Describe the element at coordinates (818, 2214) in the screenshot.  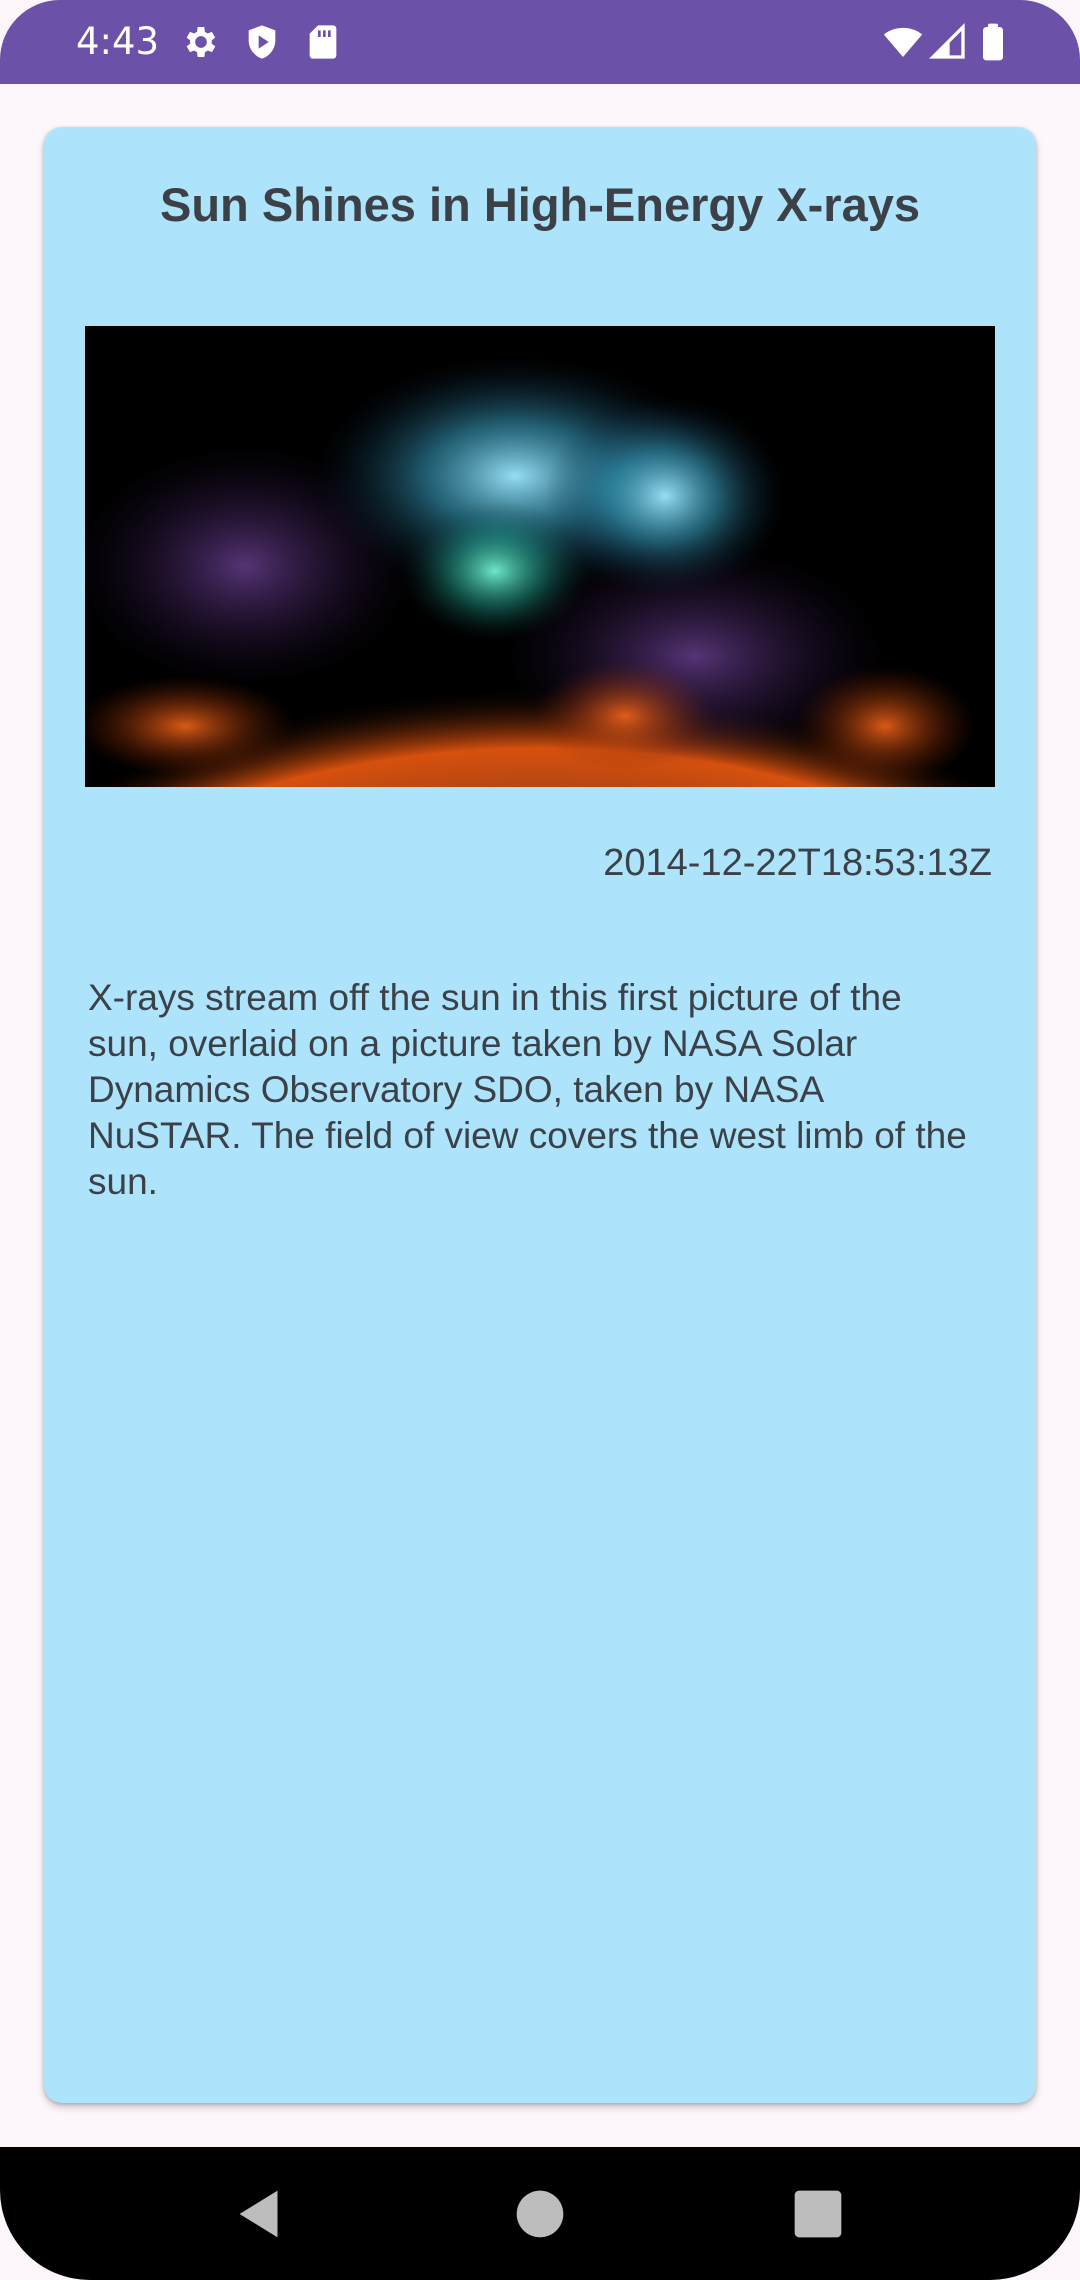
I see `recents-icon` at that location.